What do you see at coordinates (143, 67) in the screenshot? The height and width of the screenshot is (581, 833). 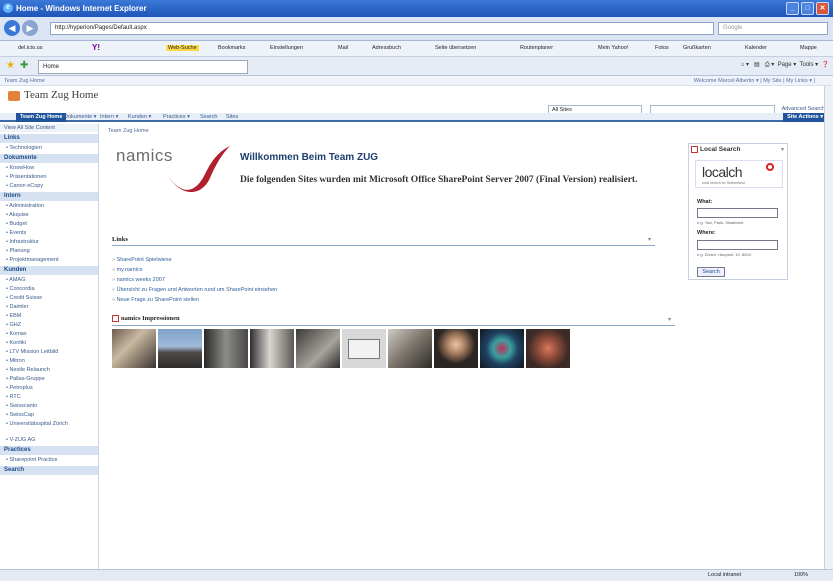 I see `tab-home: Home` at bounding box center [143, 67].